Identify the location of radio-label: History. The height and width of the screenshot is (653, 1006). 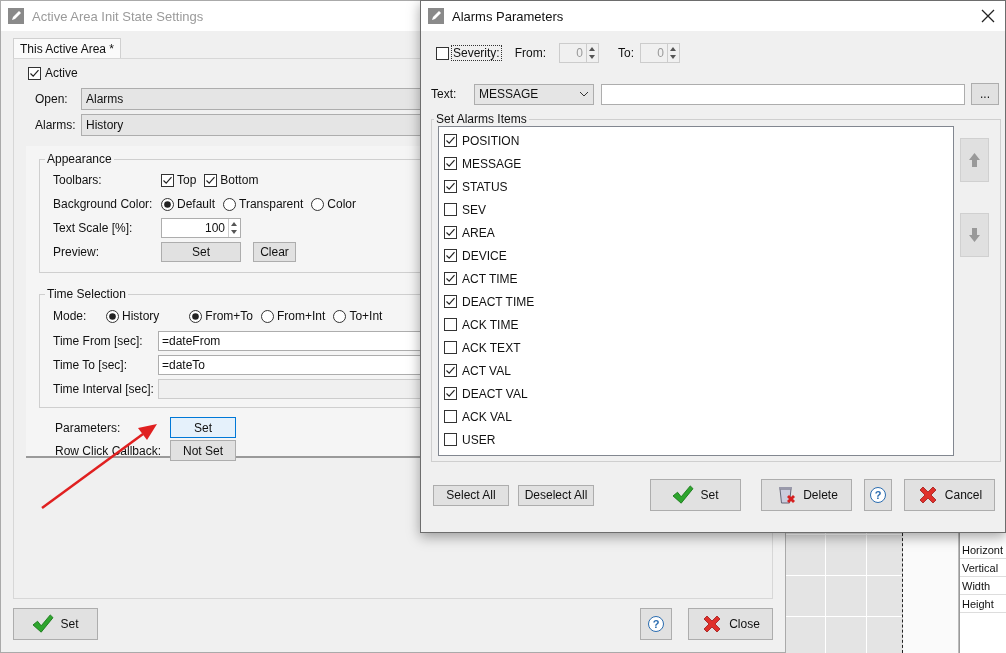
(141, 316).